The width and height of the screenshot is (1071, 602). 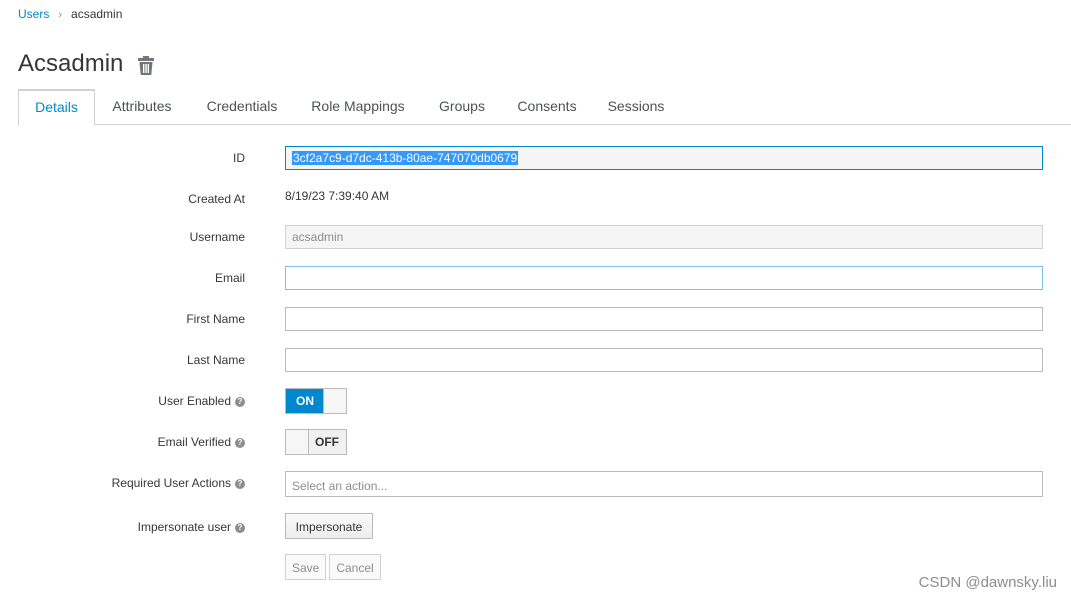 I want to click on email-verified-label-text: Email Verified, so click(x=194, y=442).